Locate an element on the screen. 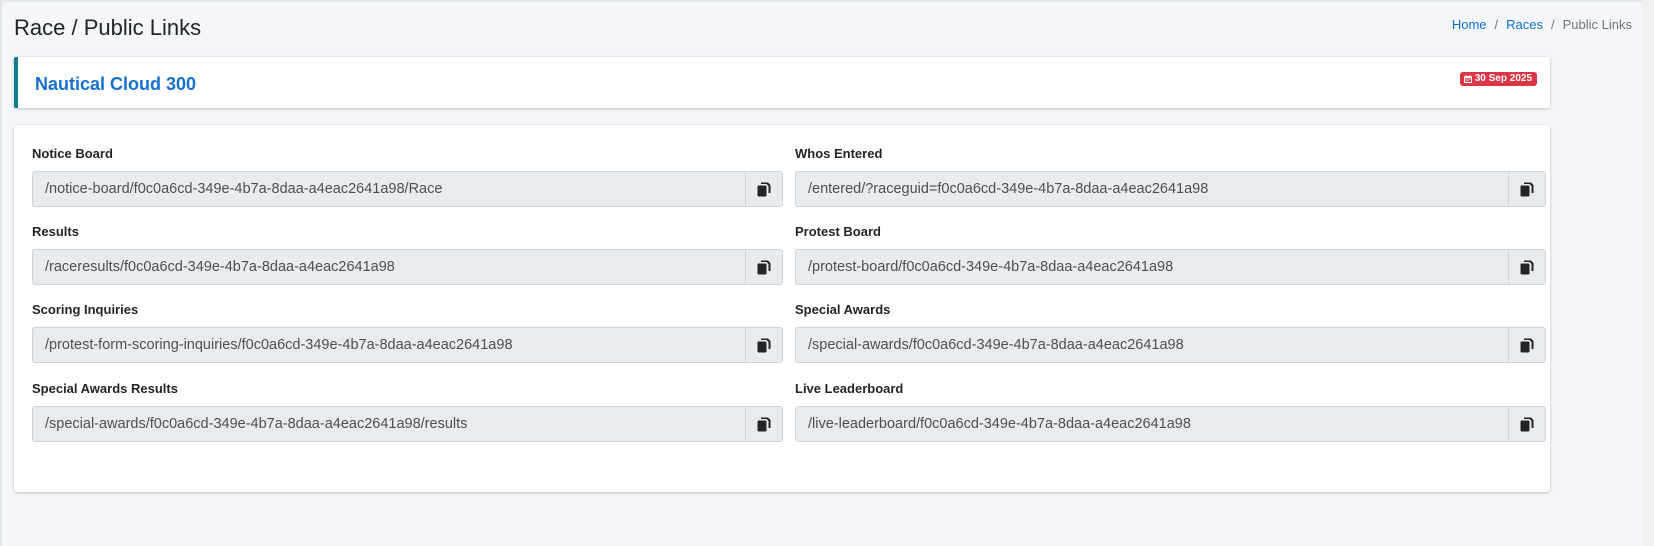 The image size is (1654, 546). breadcrumb-home-link: Home is located at coordinates (1469, 25).